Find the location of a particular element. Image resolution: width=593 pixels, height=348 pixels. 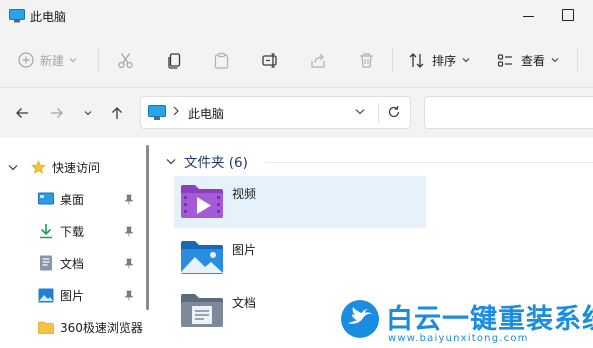

arrow-right-icon is located at coordinates (57, 113).